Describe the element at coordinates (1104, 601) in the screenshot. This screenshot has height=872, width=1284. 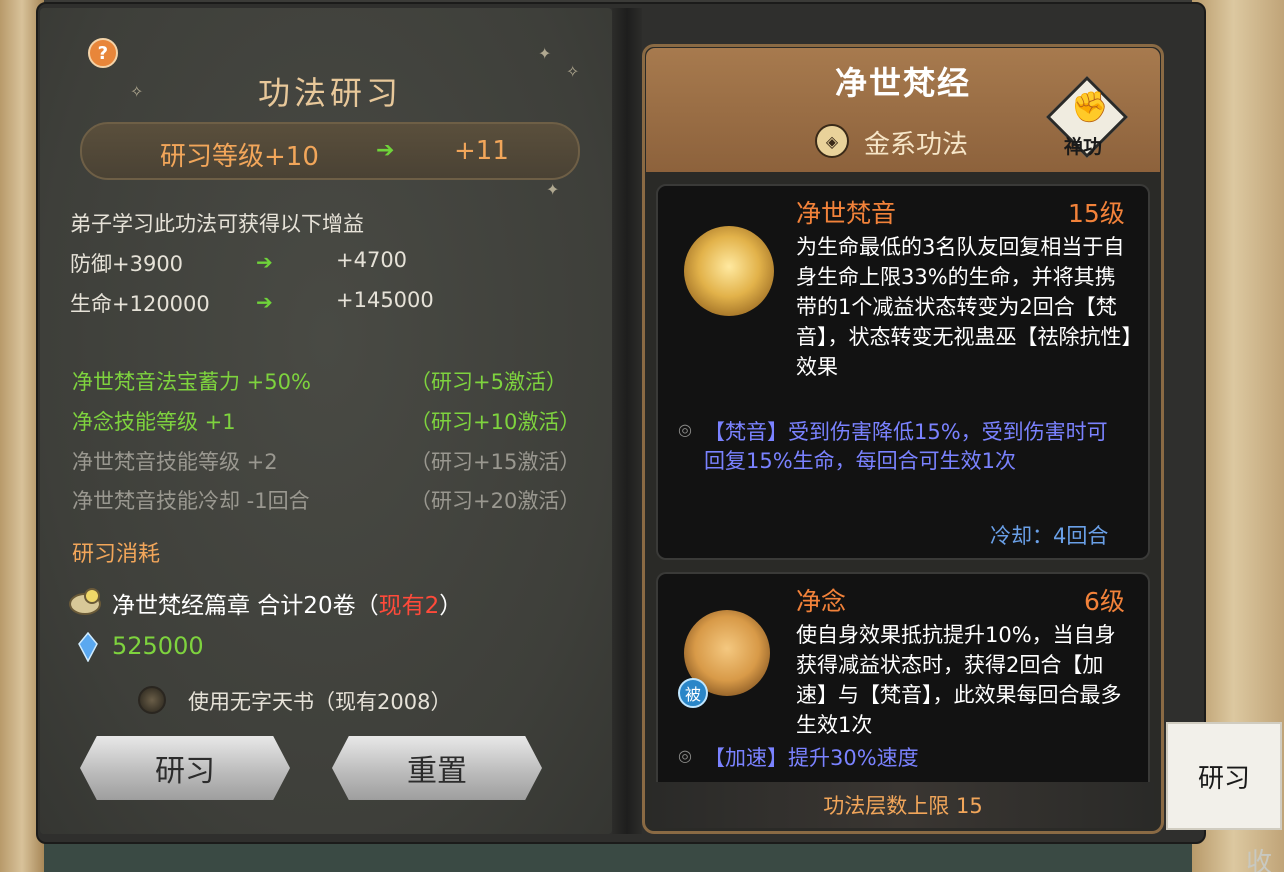
I see `skill-level: 6级` at that location.